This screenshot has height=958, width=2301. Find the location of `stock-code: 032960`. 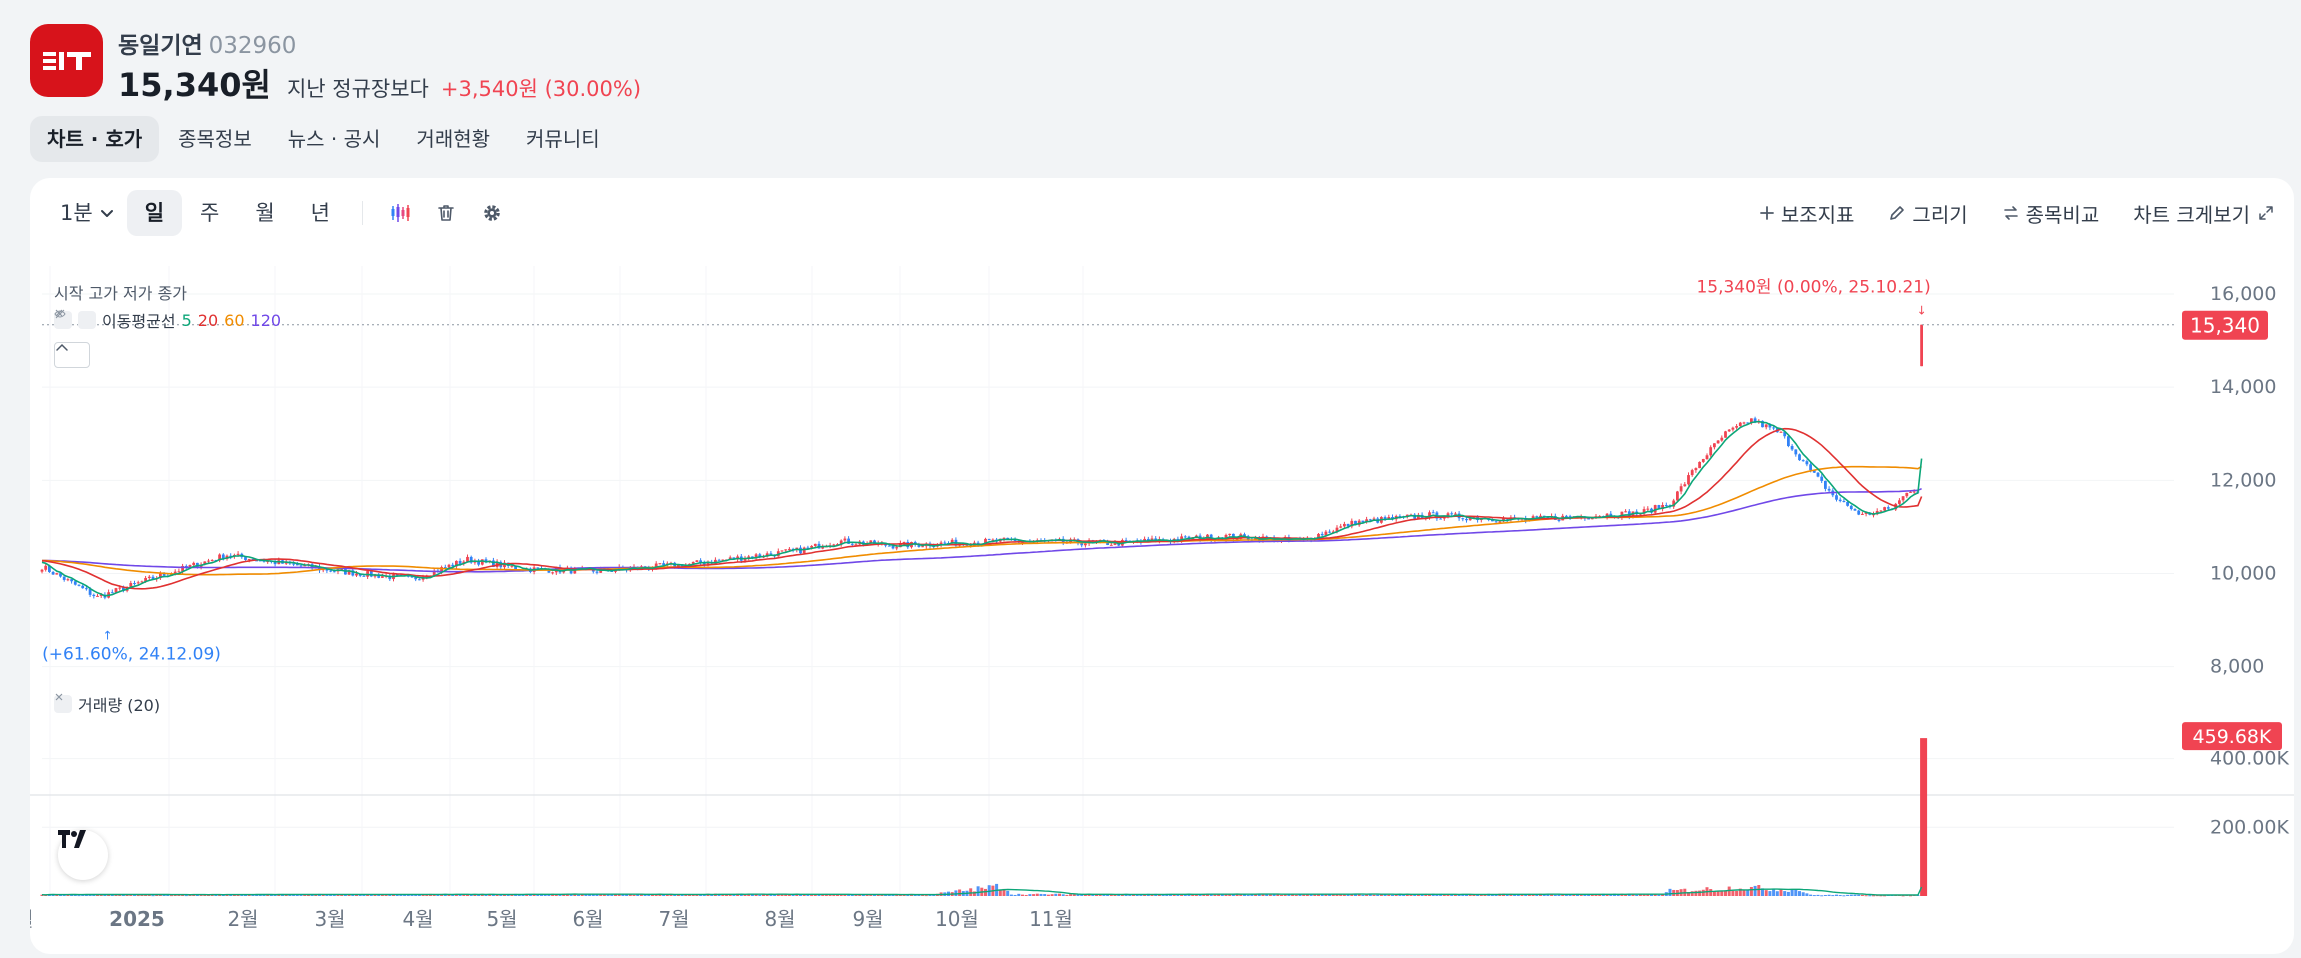

stock-code: 032960 is located at coordinates (252, 46).